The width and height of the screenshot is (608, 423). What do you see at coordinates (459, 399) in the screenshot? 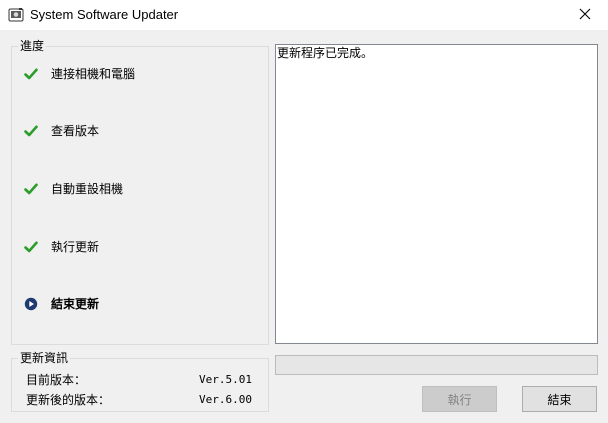
I see `execute-button: 執行` at bounding box center [459, 399].